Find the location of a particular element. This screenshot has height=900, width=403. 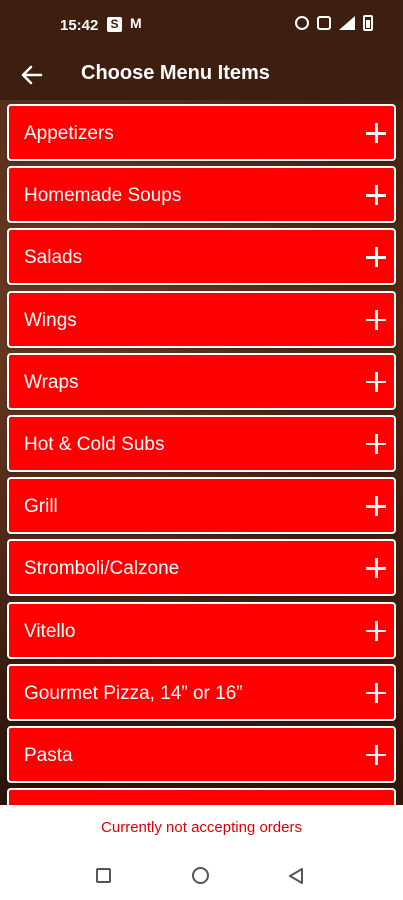

battery-icon is located at coordinates (368, 23).